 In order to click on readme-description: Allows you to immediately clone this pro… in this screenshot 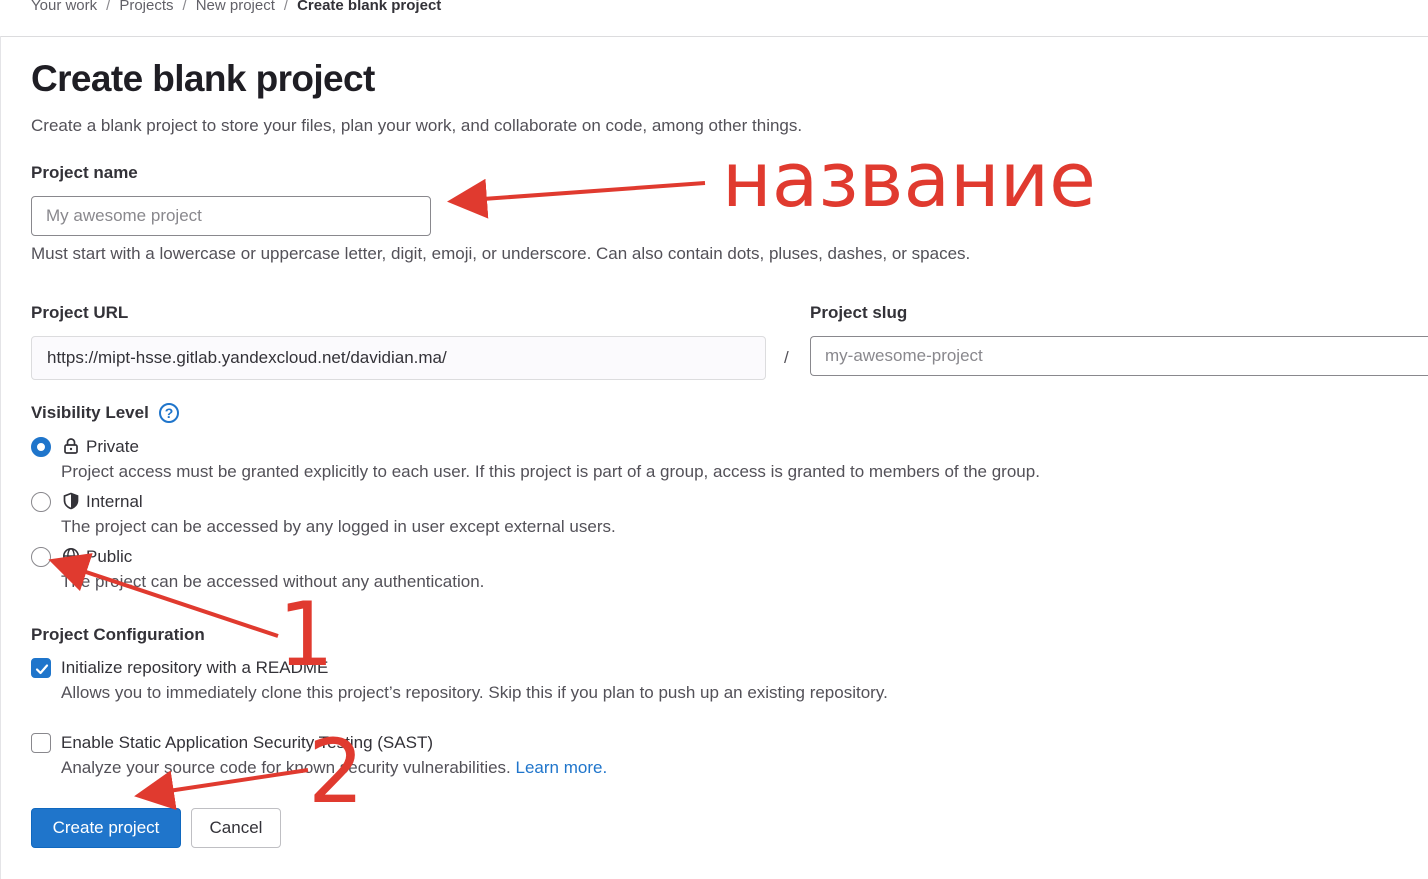, I will do `click(474, 692)`.